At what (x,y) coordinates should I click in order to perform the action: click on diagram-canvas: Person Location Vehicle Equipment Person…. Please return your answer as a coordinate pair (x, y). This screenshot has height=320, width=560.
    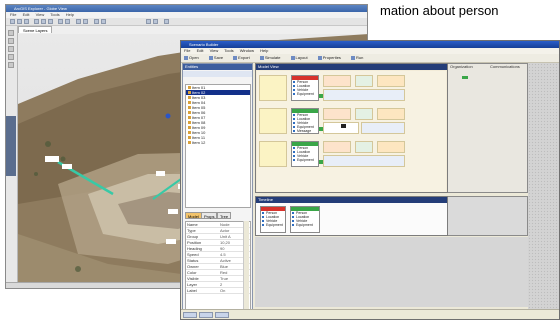
    Looking at the image, I should click on (351, 131).